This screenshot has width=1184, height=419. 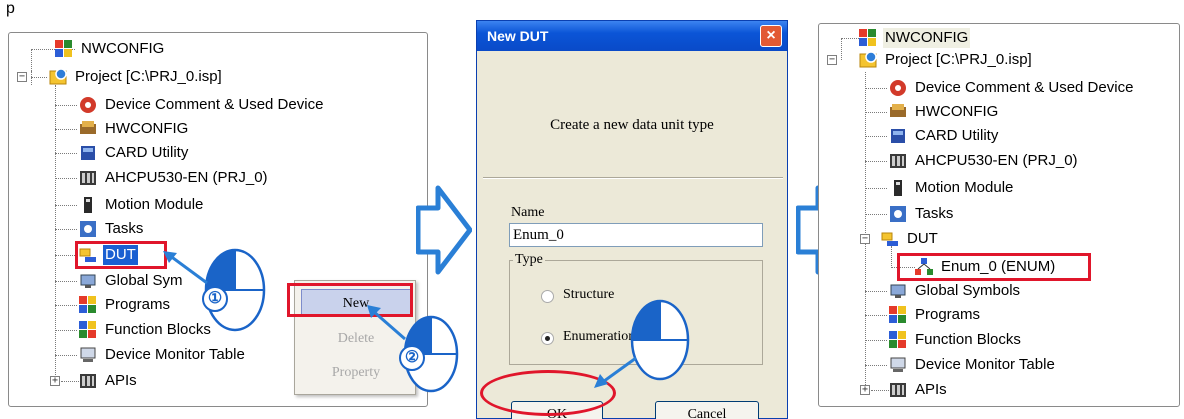 I want to click on dut-collapse-toggle: −, so click(x=865, y=239).